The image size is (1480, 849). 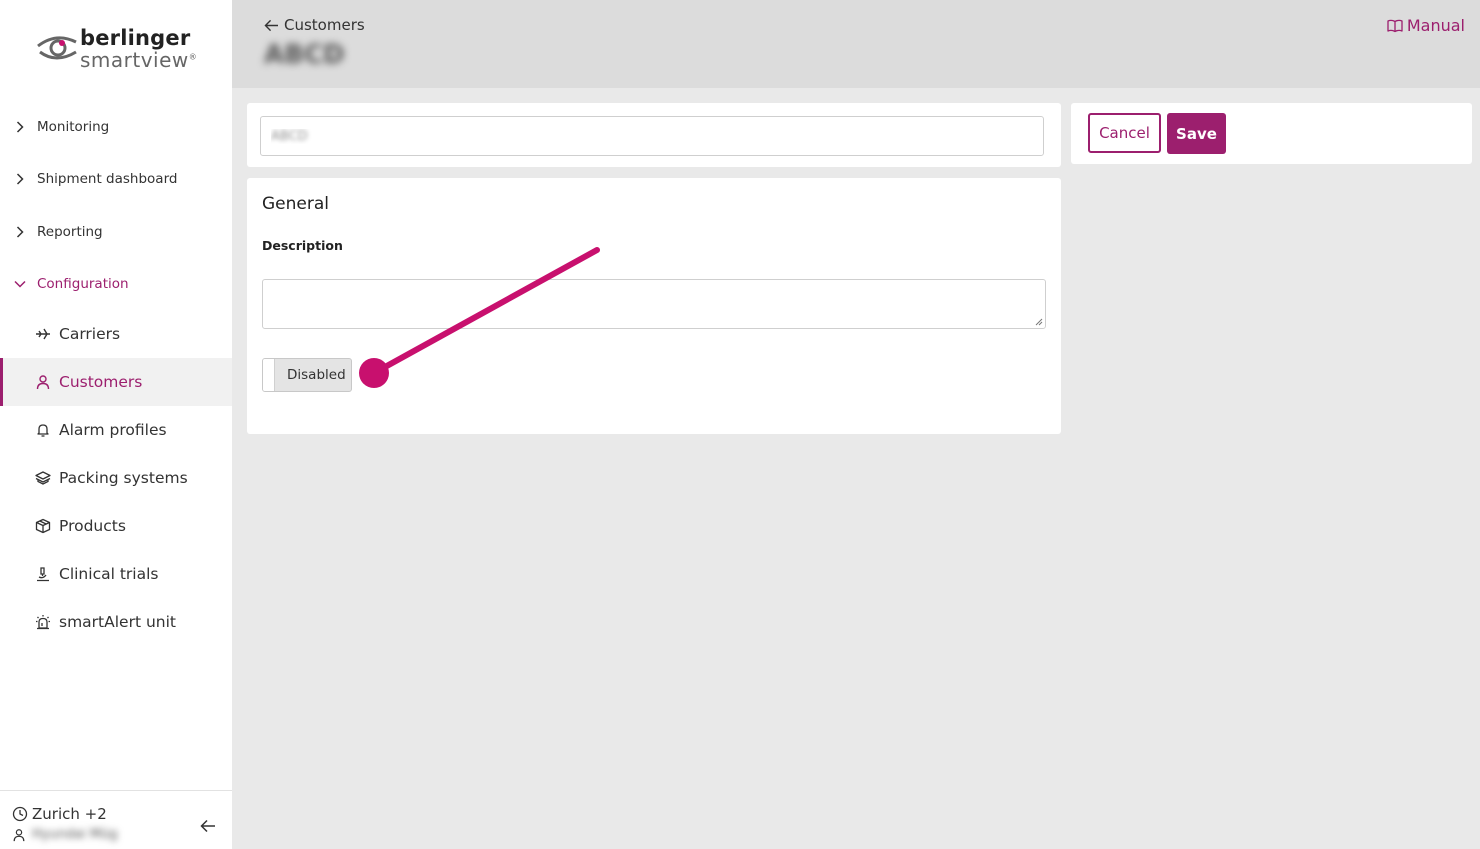 I want to click on sidebar-item-products: Products, so click(x=116, y=526).